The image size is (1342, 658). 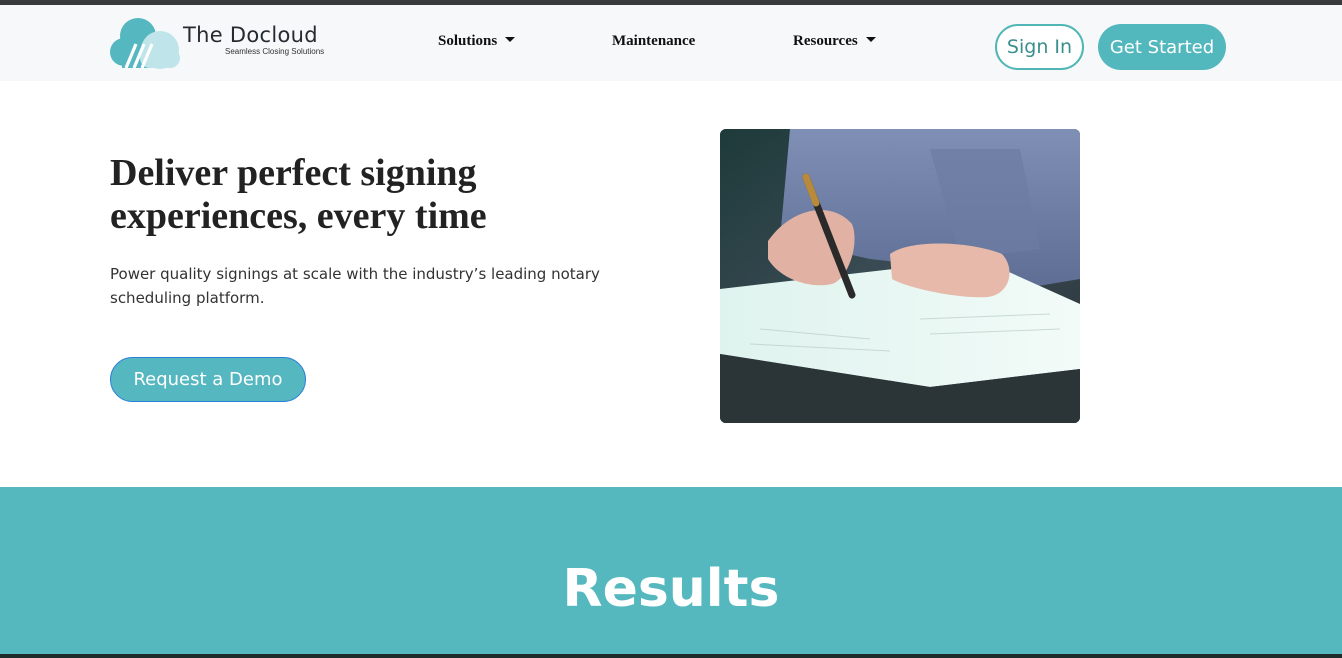 What do you see at coordinates (671, 589) in the screenshot?
I see `results-title: Results` at bounding box center [671, 589].